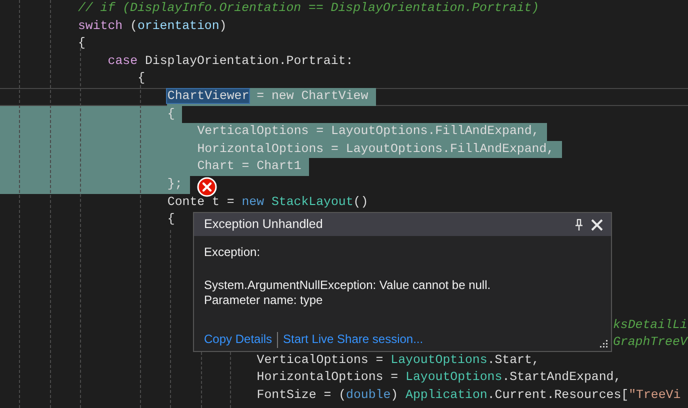 The height and width of the screenshot is (408, 688). I want to click on exception-label: Exception:, so click(233, 252).